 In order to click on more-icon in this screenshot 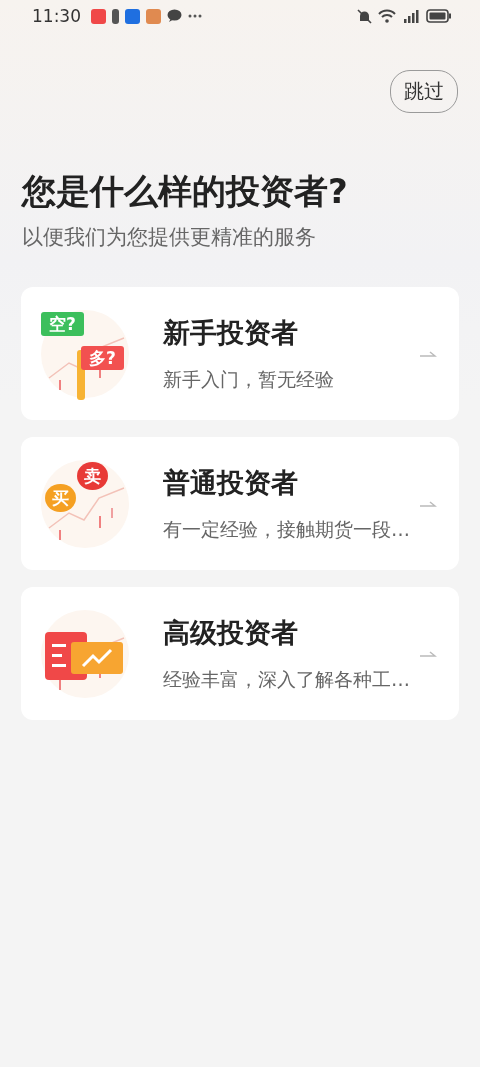, I will do `click(195, 16)`.